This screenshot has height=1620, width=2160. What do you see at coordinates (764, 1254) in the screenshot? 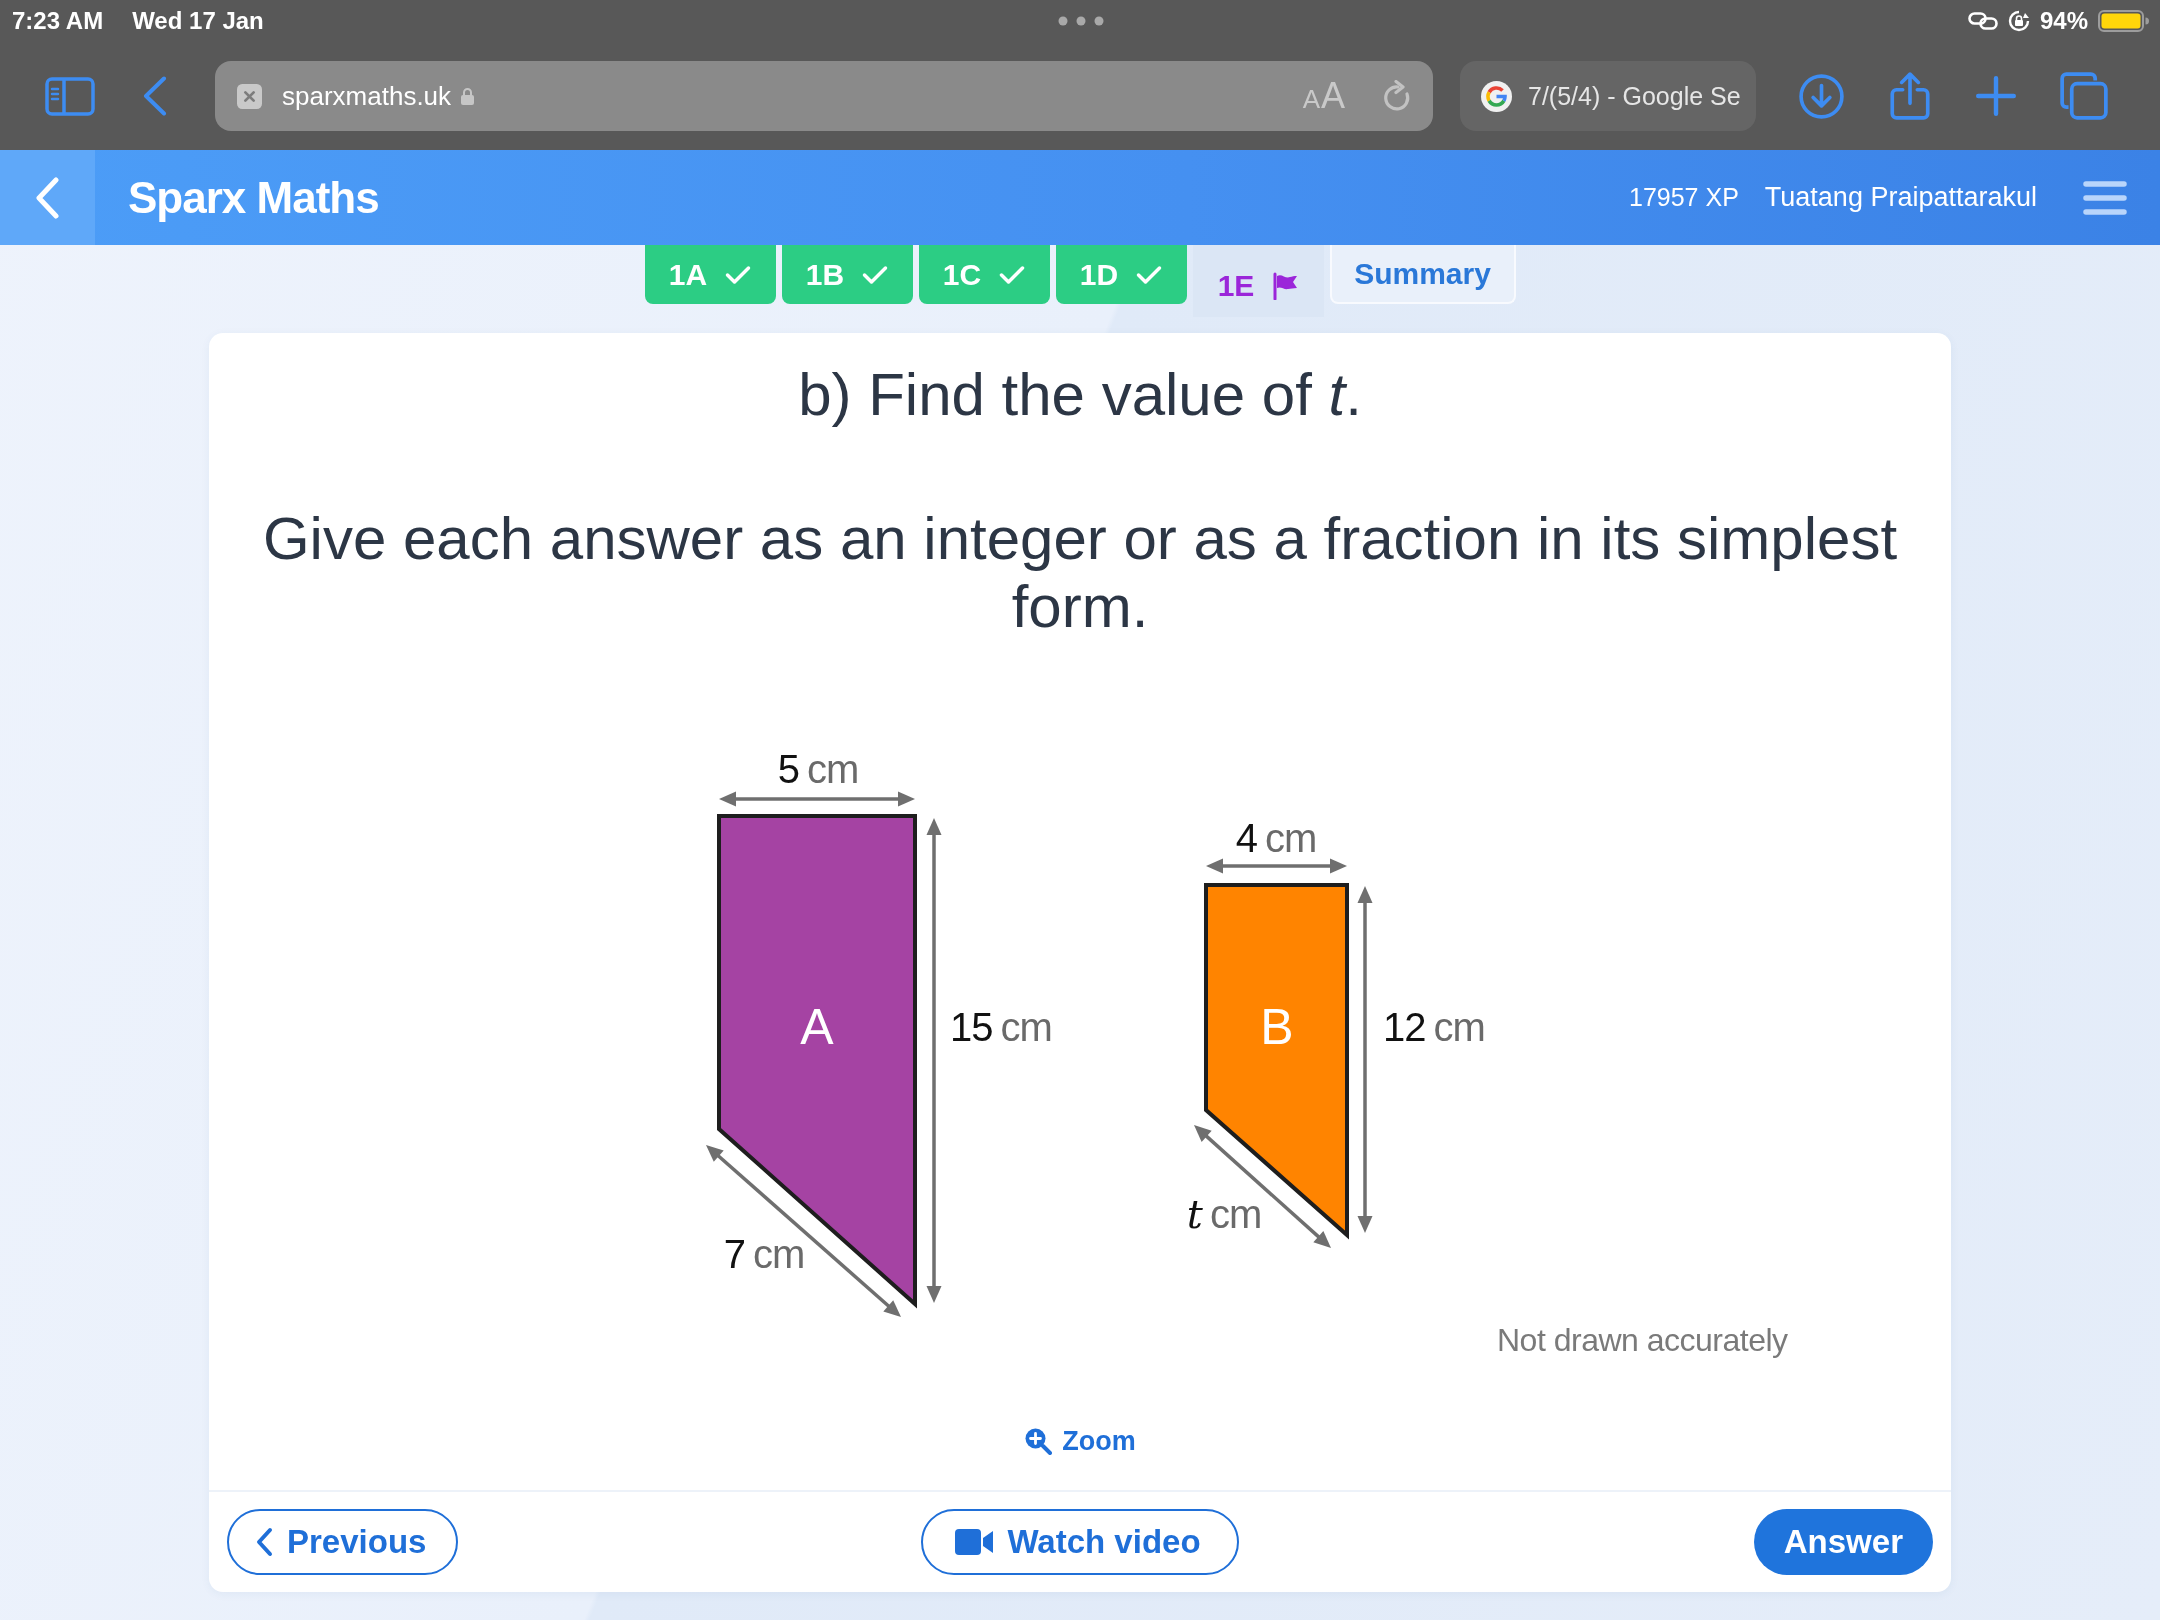
I see `dimension-label: 7 cm` at bounding box center [764, 1254].